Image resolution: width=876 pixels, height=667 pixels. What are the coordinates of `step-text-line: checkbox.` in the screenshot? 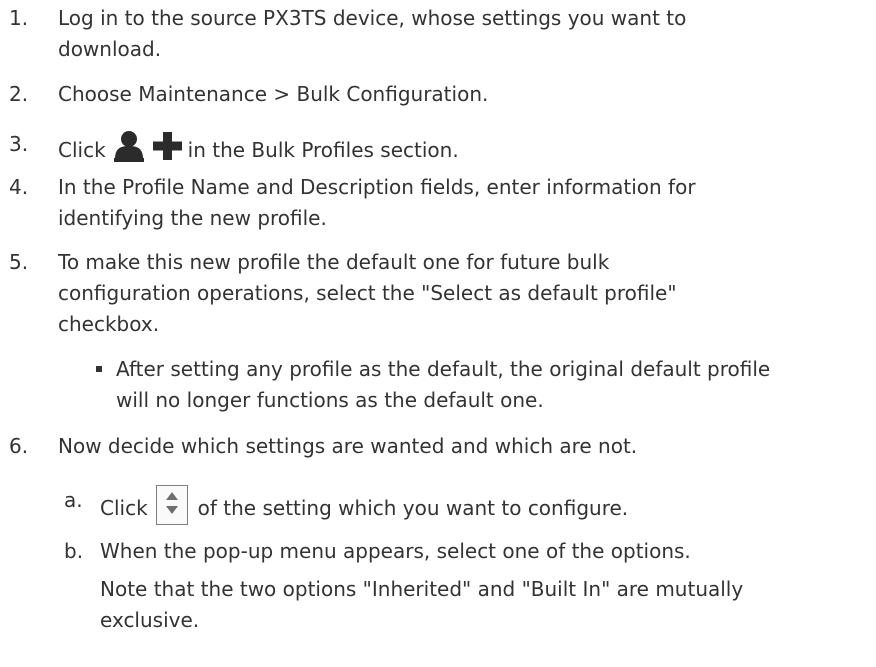 It's located at (109, 324).